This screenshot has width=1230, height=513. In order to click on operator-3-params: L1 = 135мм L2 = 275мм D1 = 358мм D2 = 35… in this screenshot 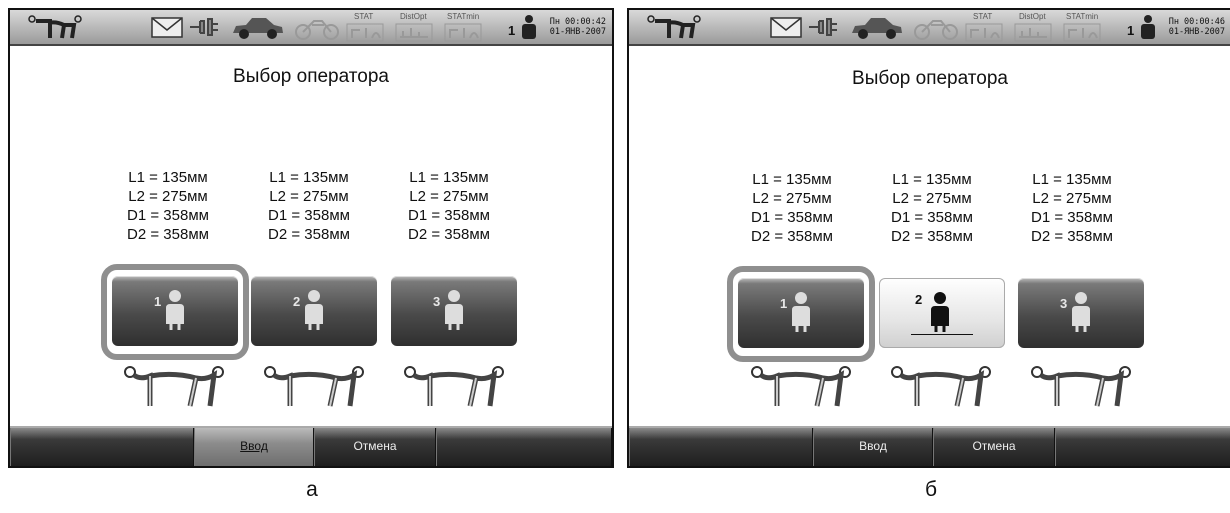, I will do `click(1072, 208)`.